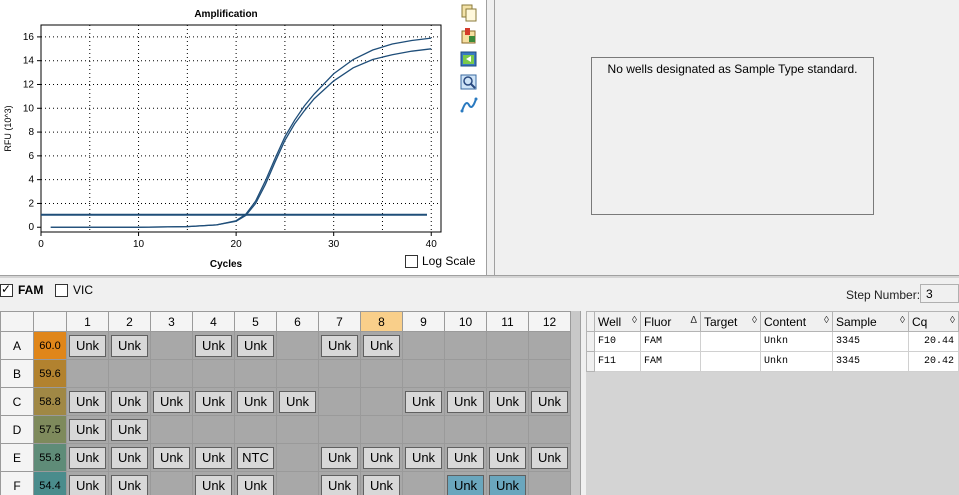 This screenshot has height=495, width=959. Describe the element at coordinates (423, 321) in the screenshot. I see `plate-column-9: 9` at that location.